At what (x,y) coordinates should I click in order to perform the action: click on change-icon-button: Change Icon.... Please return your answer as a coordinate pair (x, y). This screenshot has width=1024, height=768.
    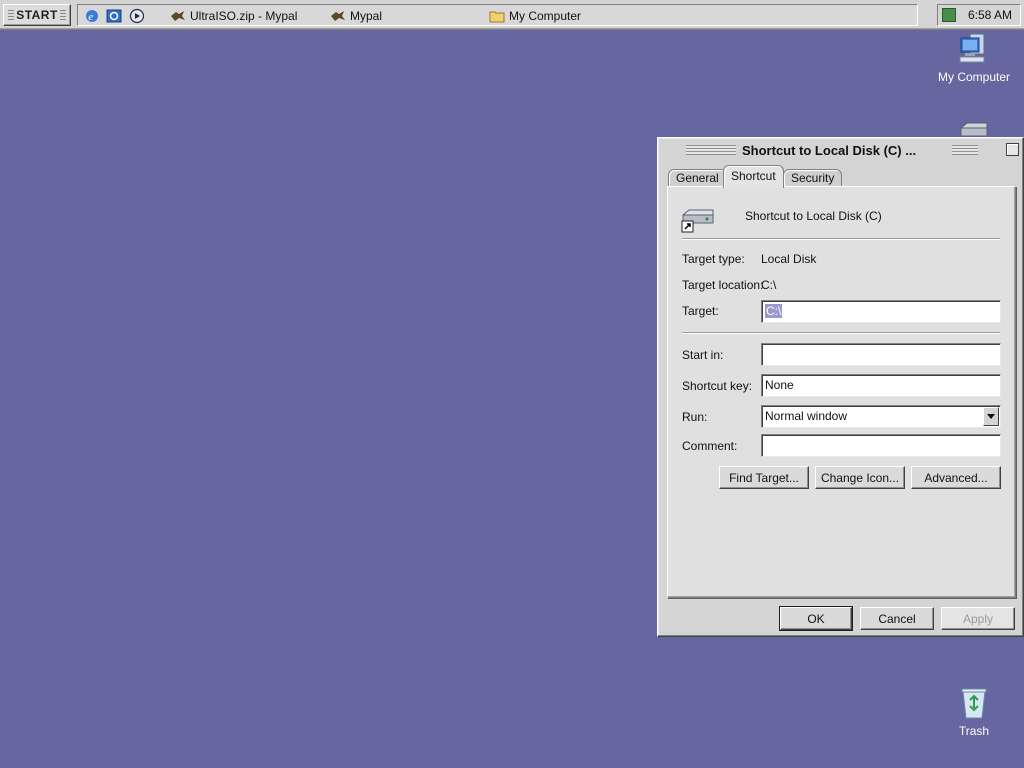
    Looking at the image, I should click on (860, 477).